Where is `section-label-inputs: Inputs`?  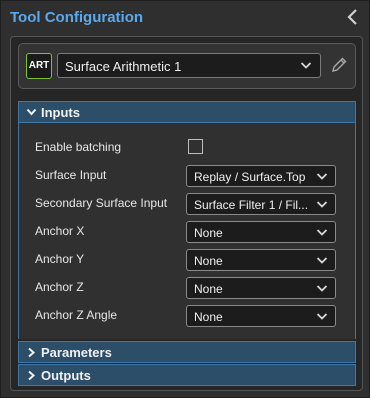 section-label-inputs: Inputs is located at coordinates (60, 112).